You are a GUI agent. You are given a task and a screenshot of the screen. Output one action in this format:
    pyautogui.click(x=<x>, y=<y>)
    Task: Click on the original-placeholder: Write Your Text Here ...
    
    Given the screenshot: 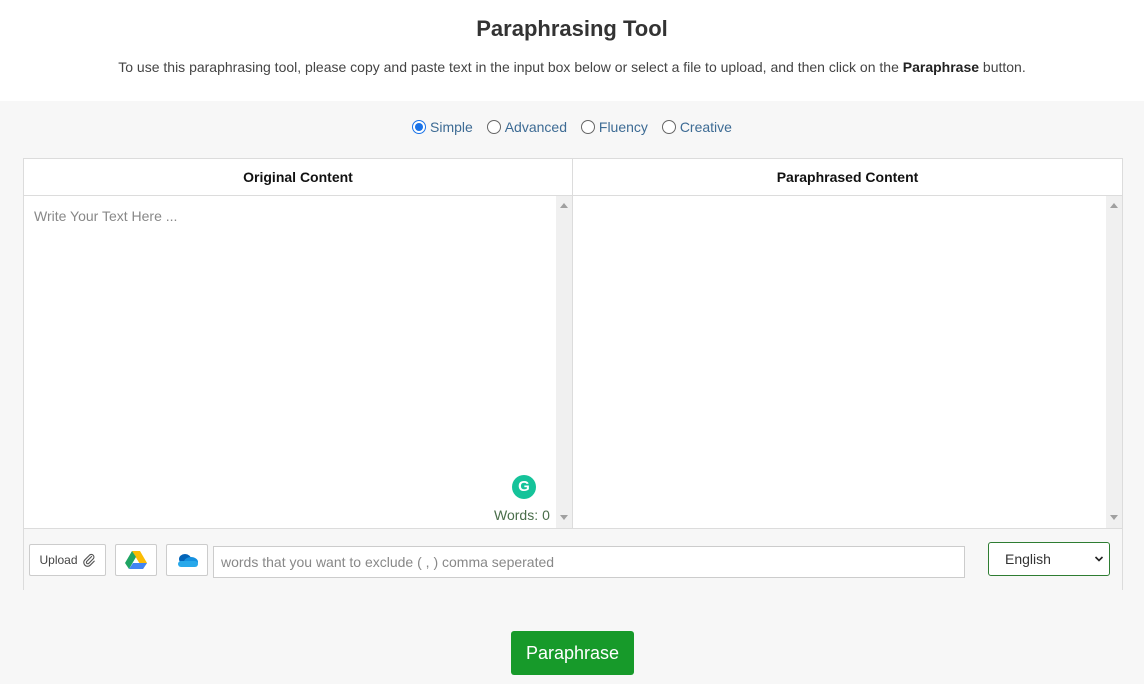 What is the action you would take?
    pyautogui.click(x=106, y=216)
    